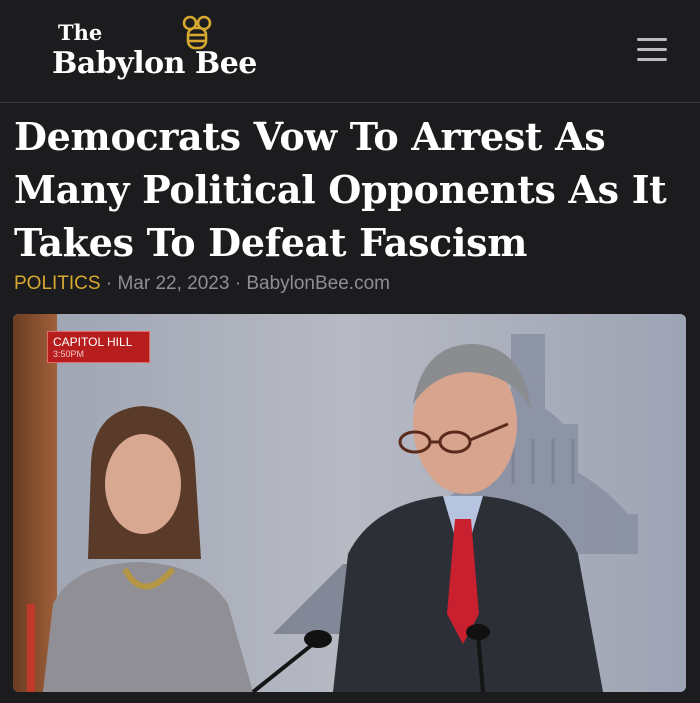 The height and width of the screenshot is (703, 700). I want to click on chyron-location: CAPITOL HILL, so click(93, 342).